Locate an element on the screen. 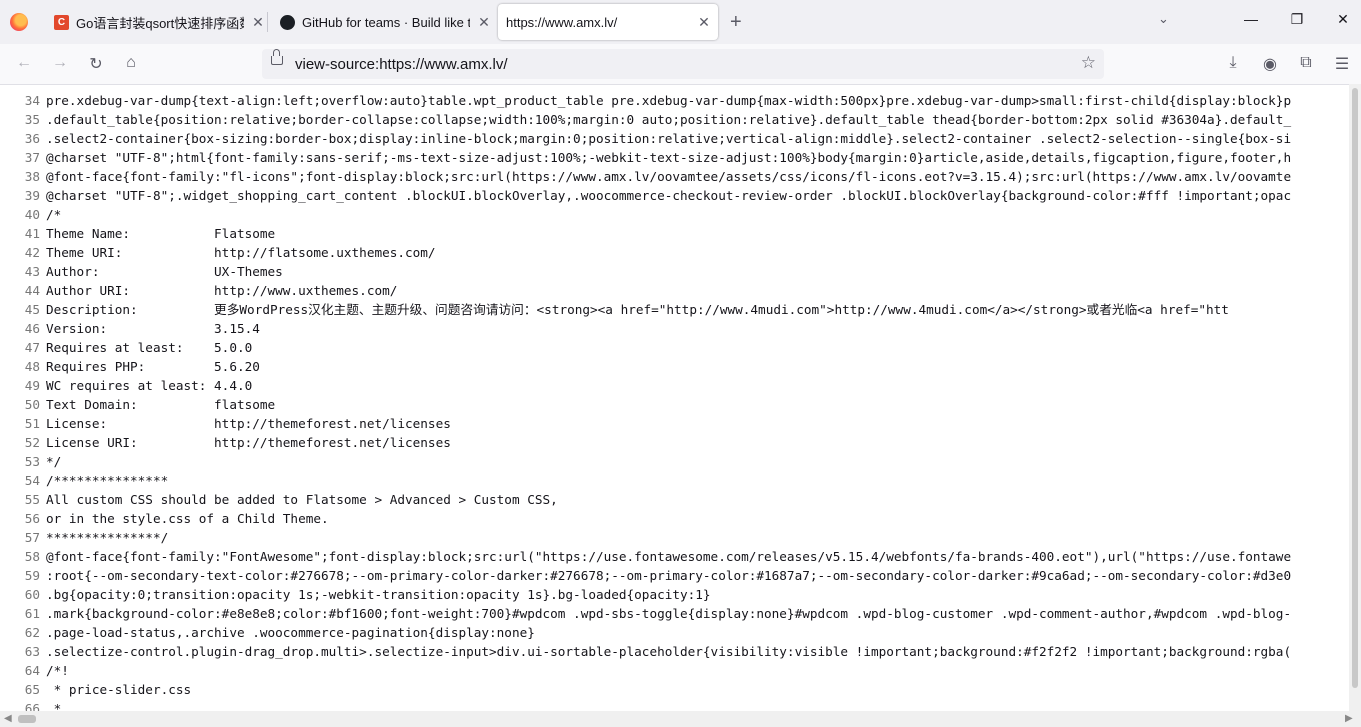 The height and width of the screenshot is (727, 1361). address-bar: view-source:https://www.amx.lv/ ☆ is located at coordinates (683, 64).